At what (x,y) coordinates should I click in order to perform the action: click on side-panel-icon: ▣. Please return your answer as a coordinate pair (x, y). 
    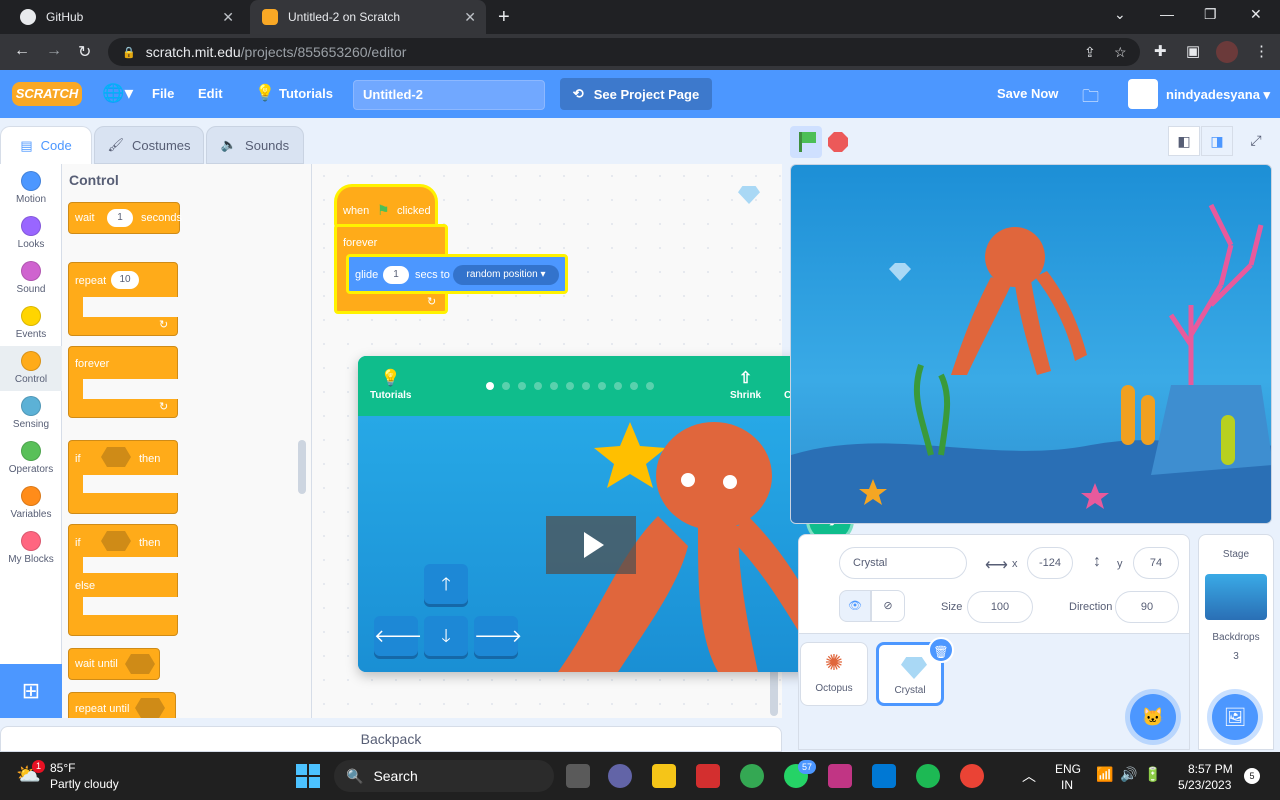
    Looking at the image, I should click on (1193, 51).